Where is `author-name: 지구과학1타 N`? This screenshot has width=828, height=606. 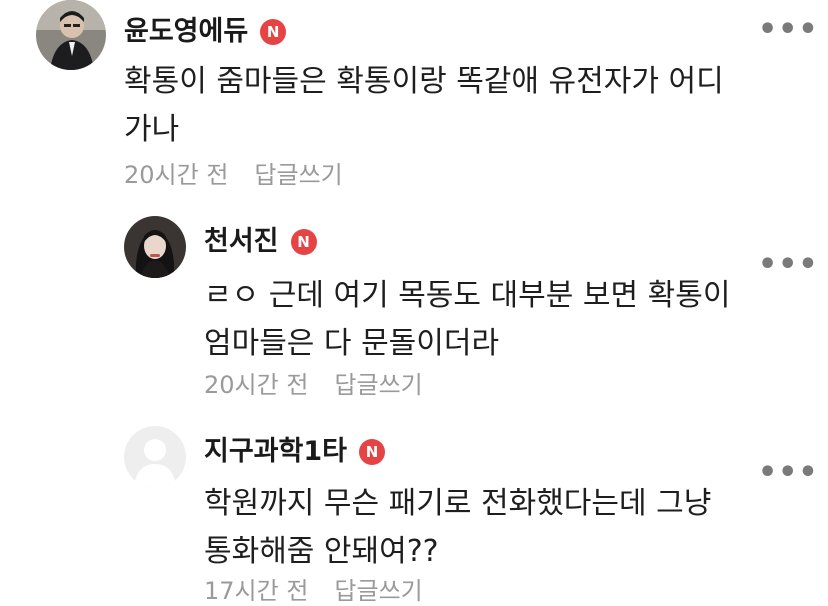 author-name: 지구과학1타 N is located at coordinates (294, 452).